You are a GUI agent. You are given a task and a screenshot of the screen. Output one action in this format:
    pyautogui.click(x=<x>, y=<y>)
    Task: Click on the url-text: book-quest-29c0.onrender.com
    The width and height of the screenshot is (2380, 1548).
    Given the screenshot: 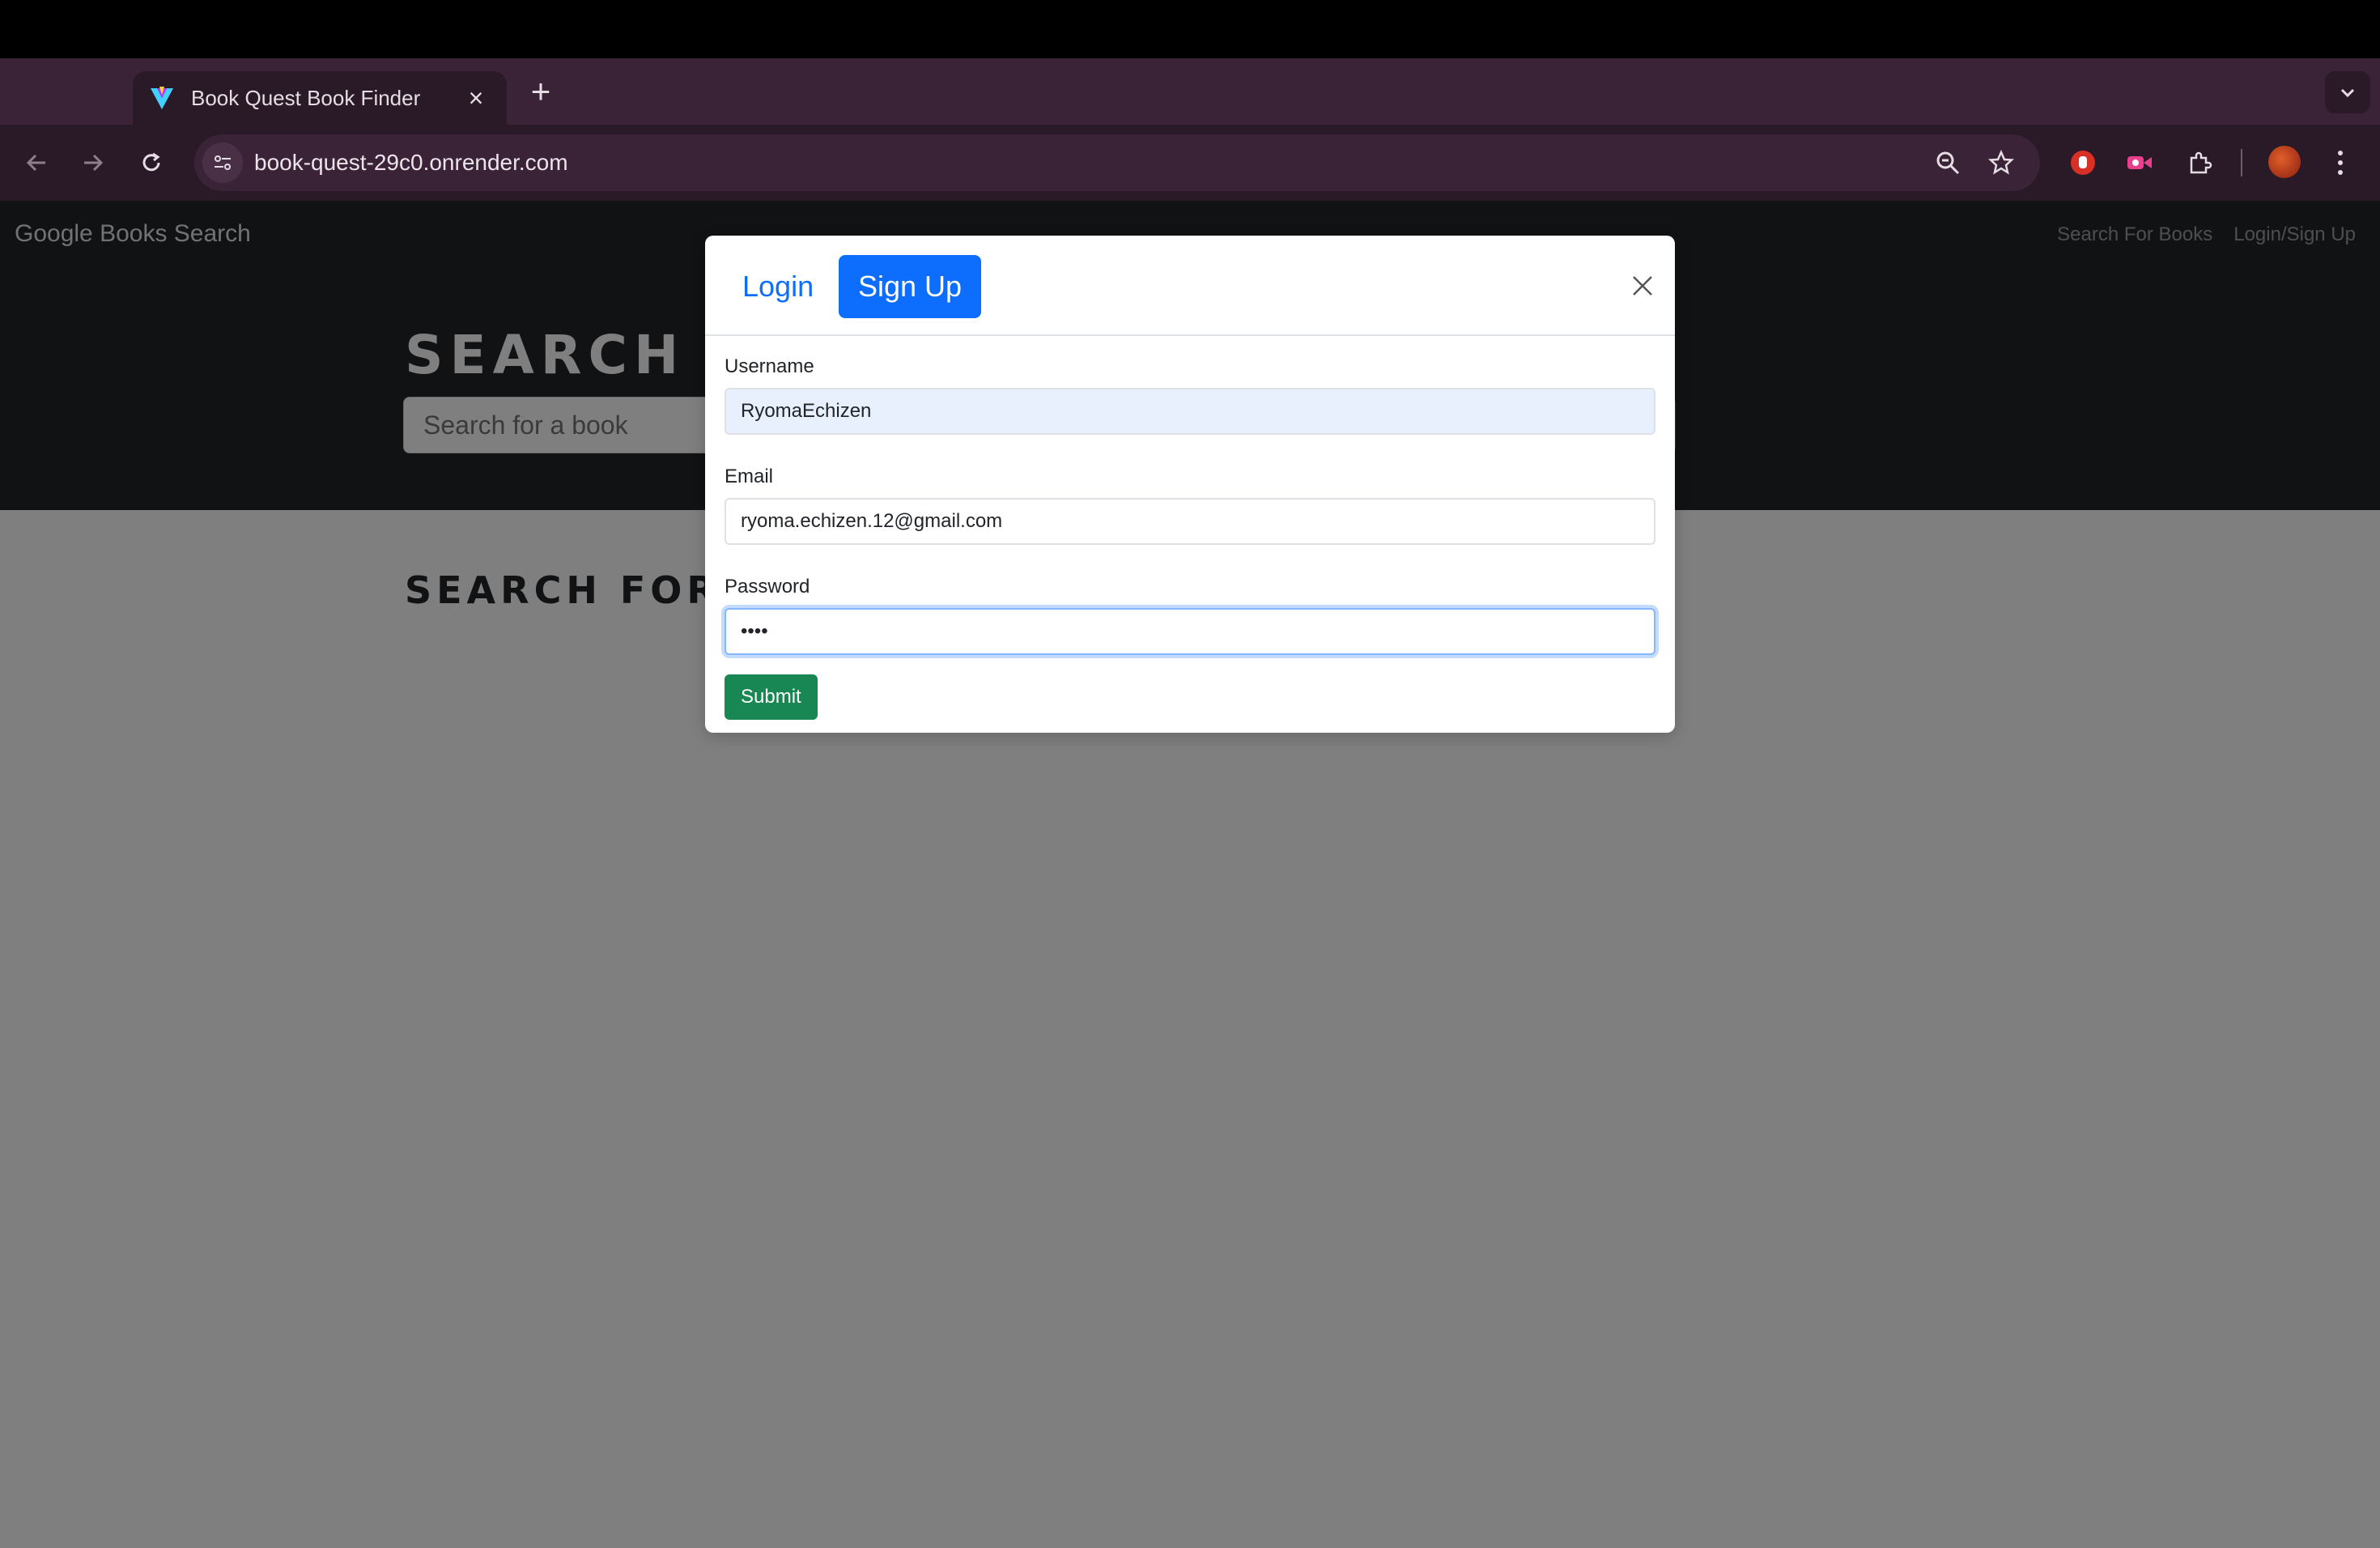 What is the action you would take?
    pyautogui.click(x=411, y=163)
    